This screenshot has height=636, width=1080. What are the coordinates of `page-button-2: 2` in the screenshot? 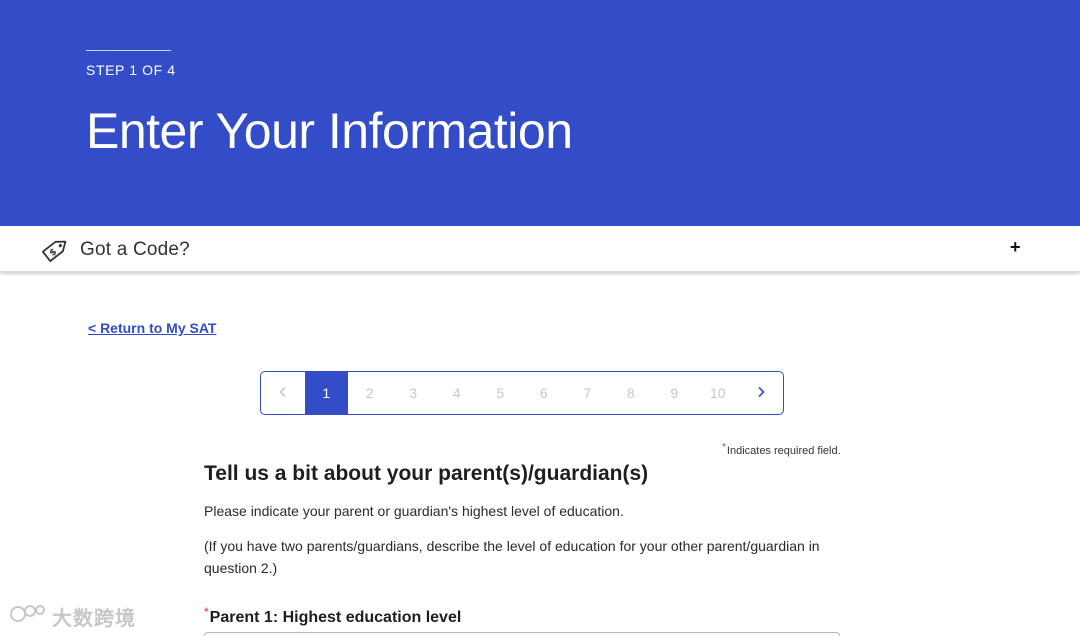 It's located at (370, 393).